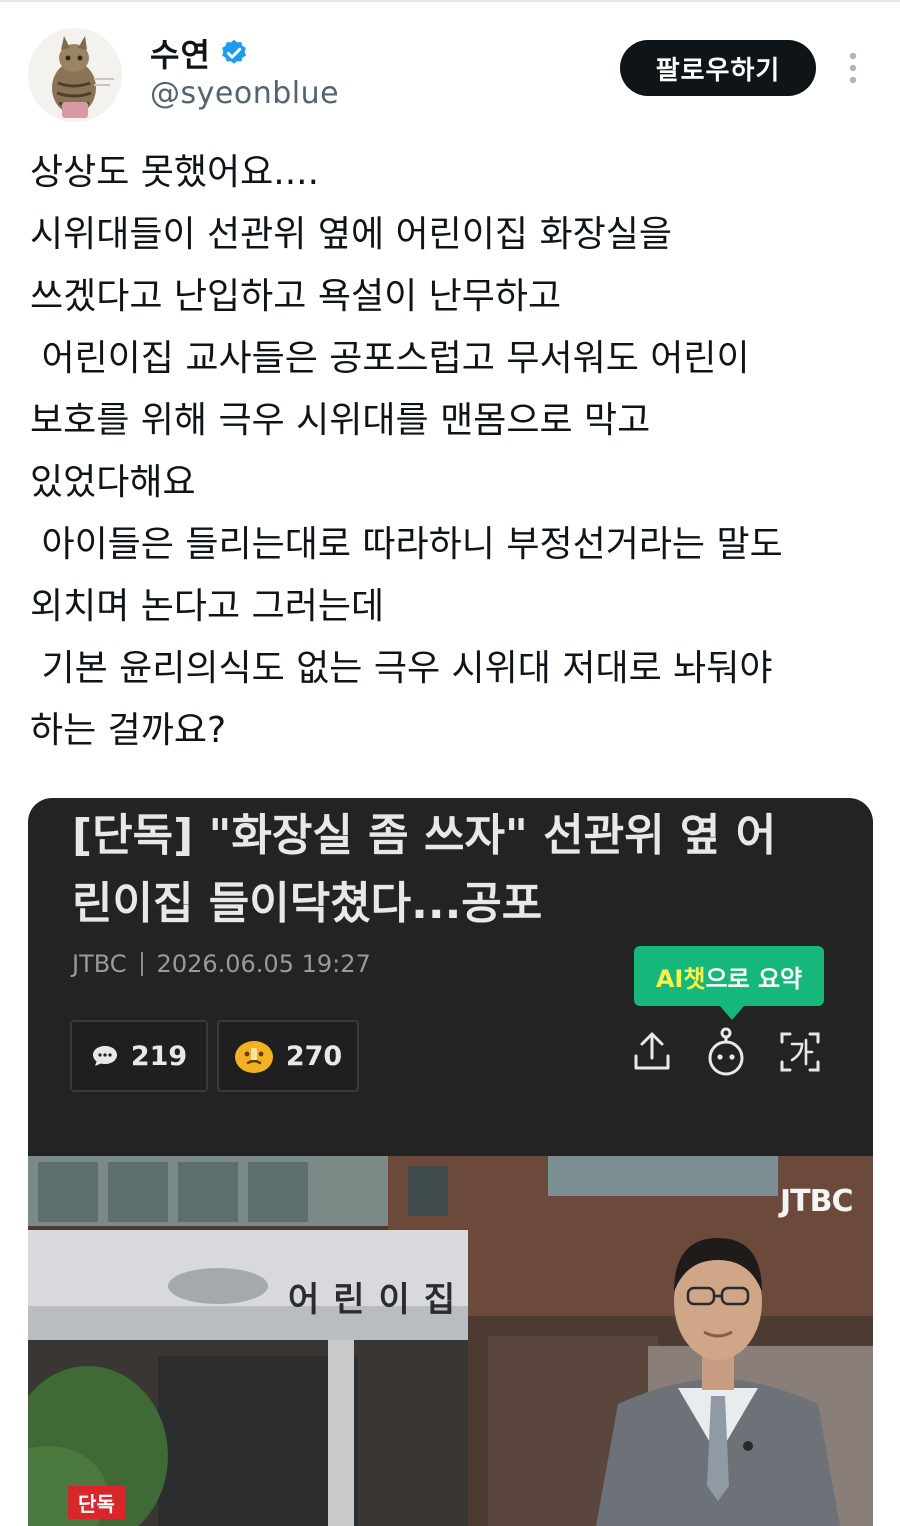  I want to click on reaction-icon, so click(253, 1057).